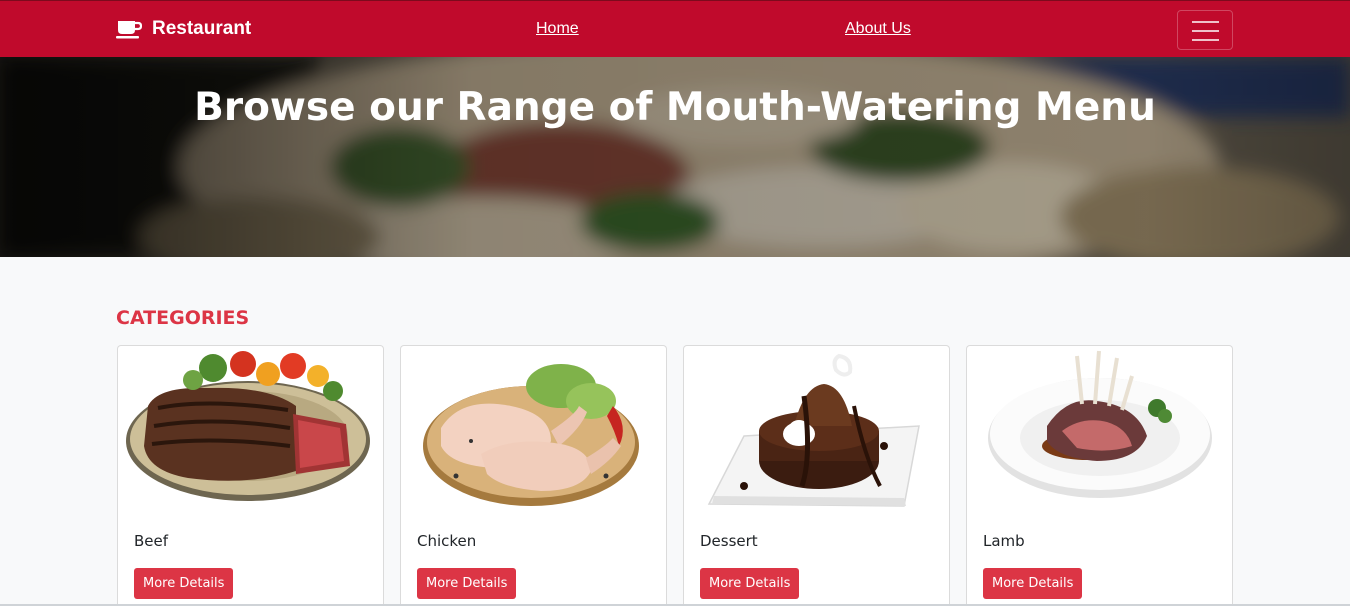 The width and height of the screenshot is (1350, 606). I want to click on brand-link: Restaurant, so click(183, 29).